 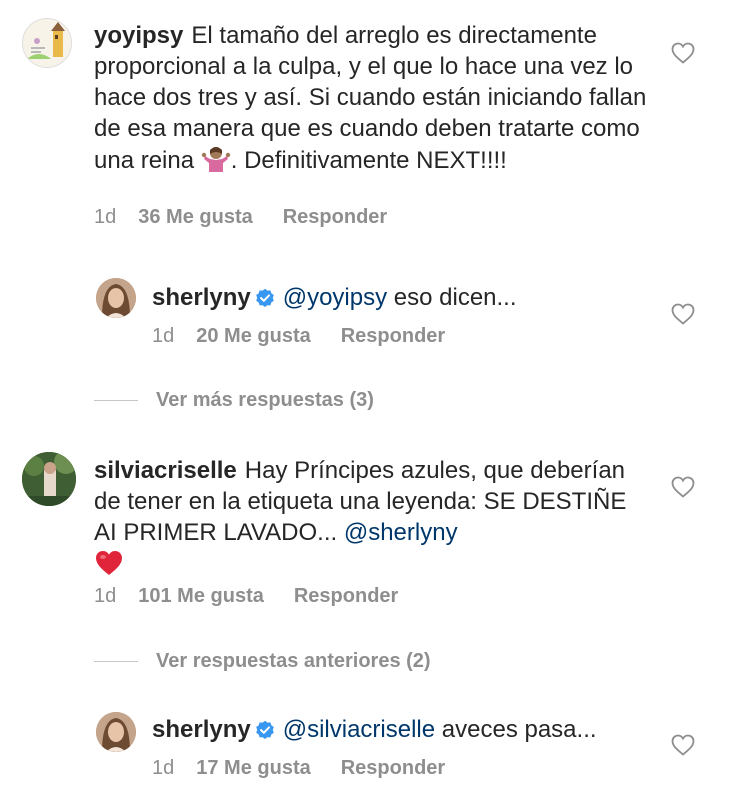 I want to click on comment-likes: 36 Me gusta, so click(x=195, y=217).